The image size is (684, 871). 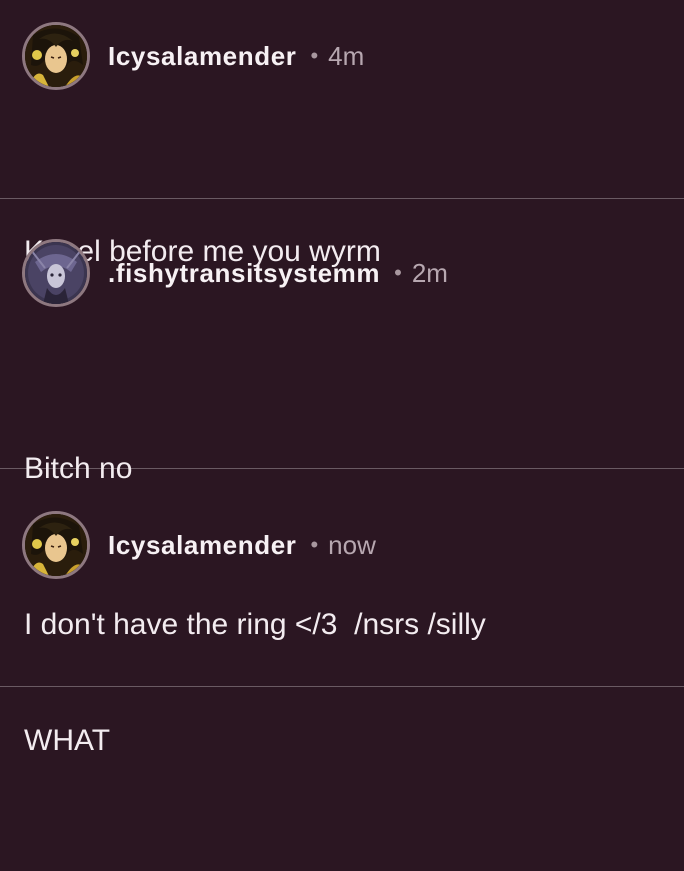 I want to click on dark-character-avatar-icon, so click(x=56, y=273).